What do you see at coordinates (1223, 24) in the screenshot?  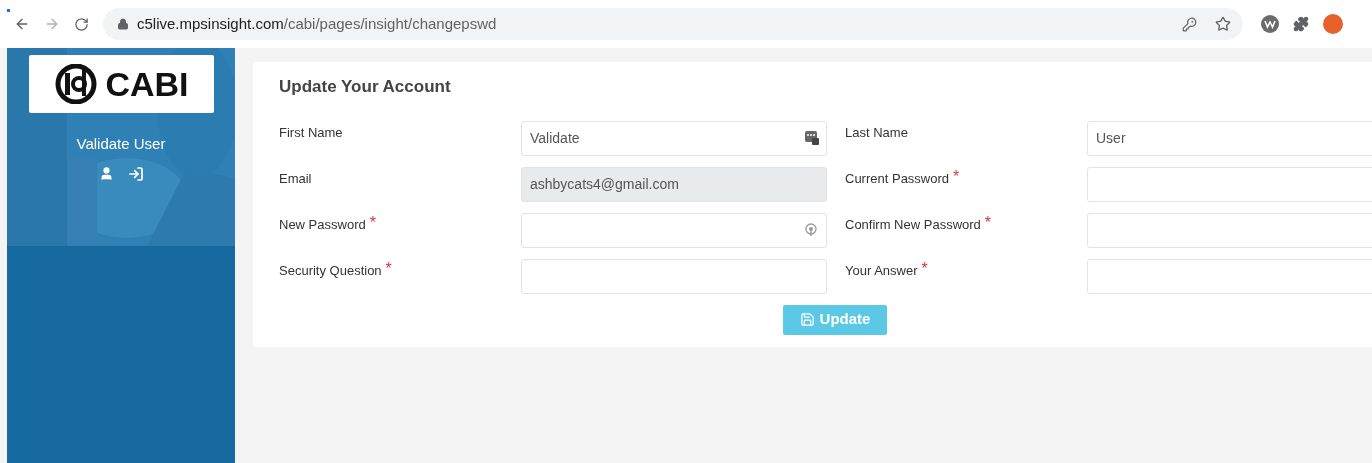 I see `star-icon` at bounding box center [1223, 24].